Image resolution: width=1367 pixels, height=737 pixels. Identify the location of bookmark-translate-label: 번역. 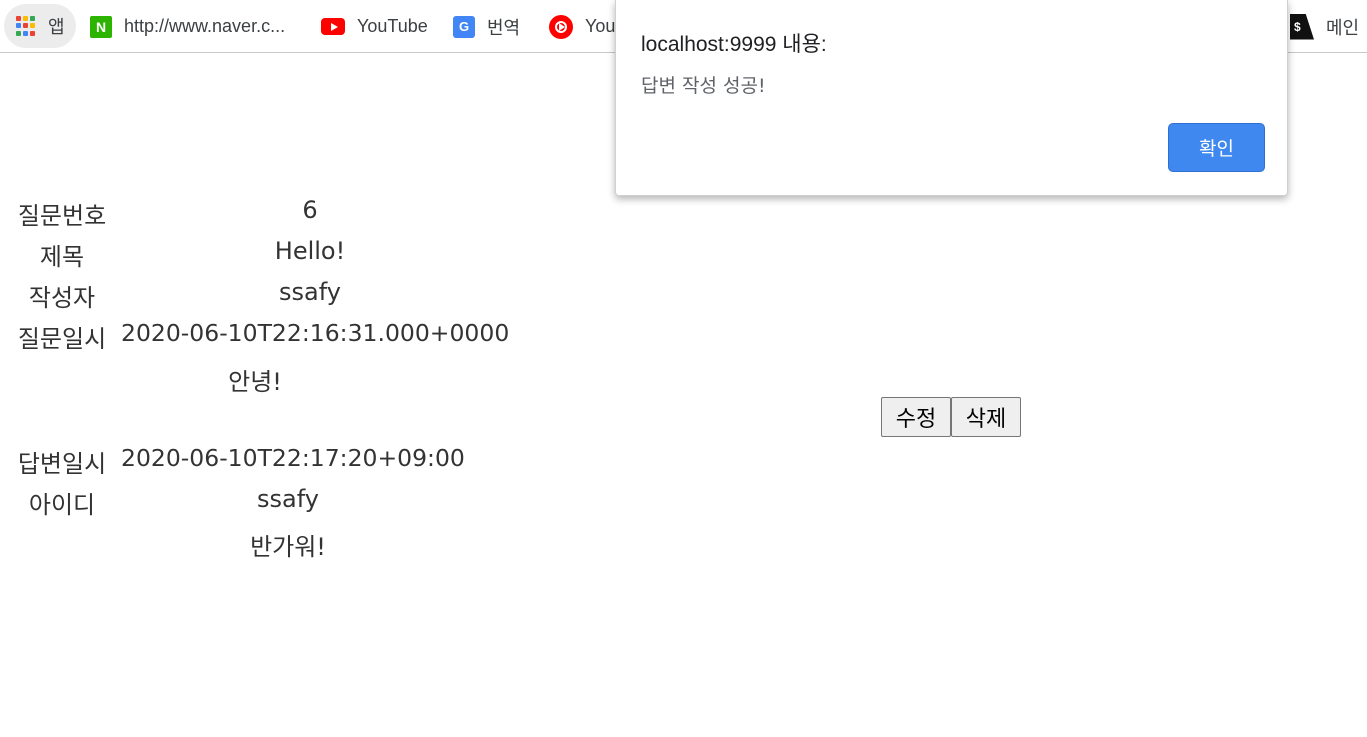
(504, 27).